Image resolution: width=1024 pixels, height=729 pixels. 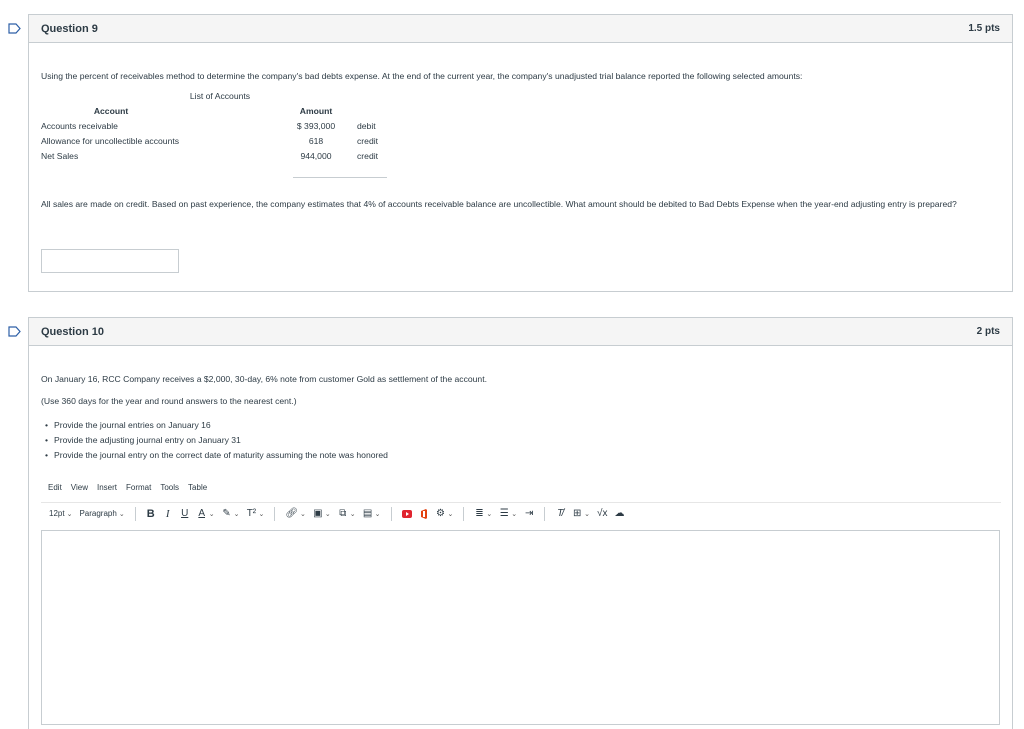 I want to click on block-format-value: Paragraph, so click(x=98, y=513).